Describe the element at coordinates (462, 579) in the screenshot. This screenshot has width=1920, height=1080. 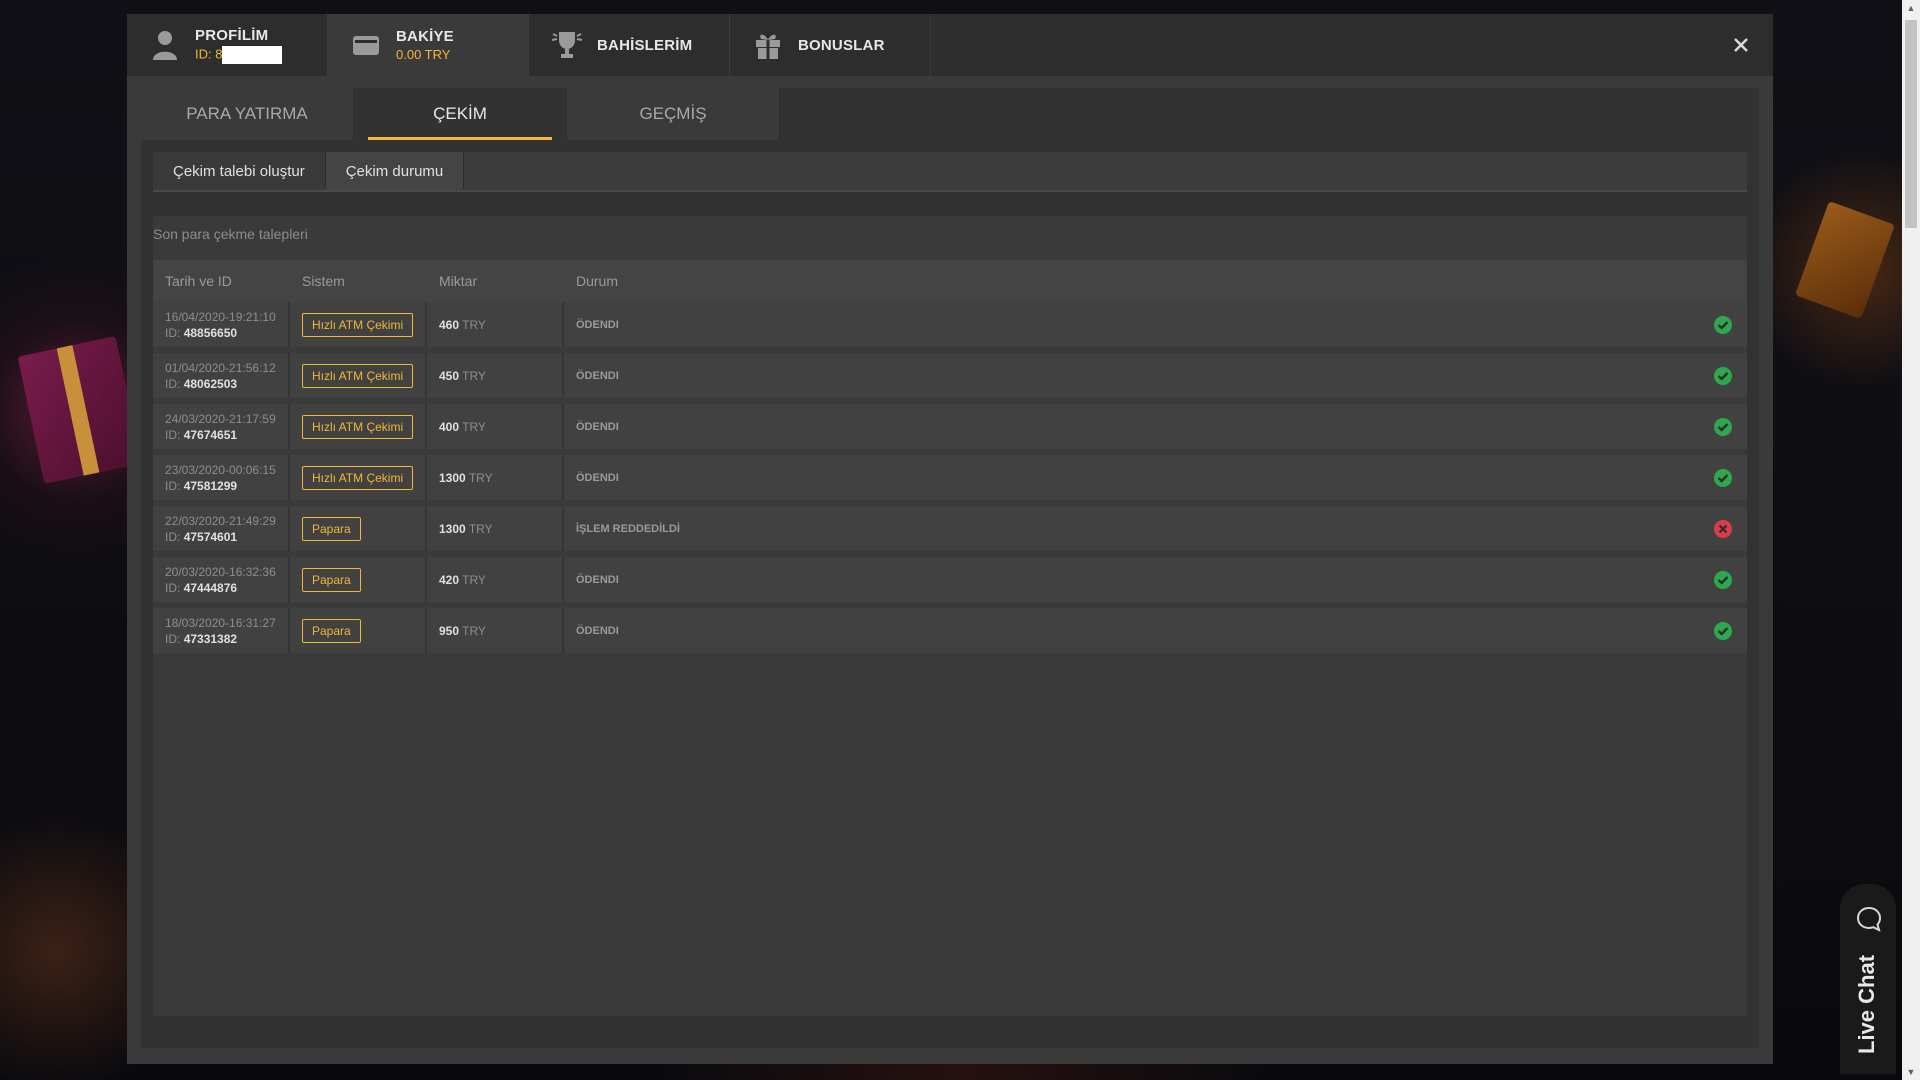
I see `row-amount: 420 TRY` at that location.